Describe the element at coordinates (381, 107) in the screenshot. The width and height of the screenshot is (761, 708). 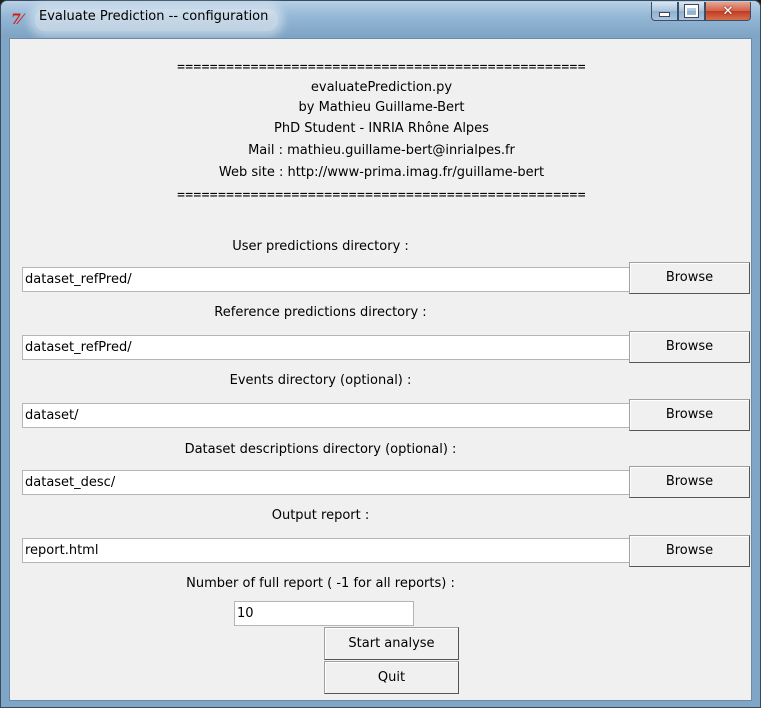
I see `header-author: by Mathieu Guillame-Bert` at that location.